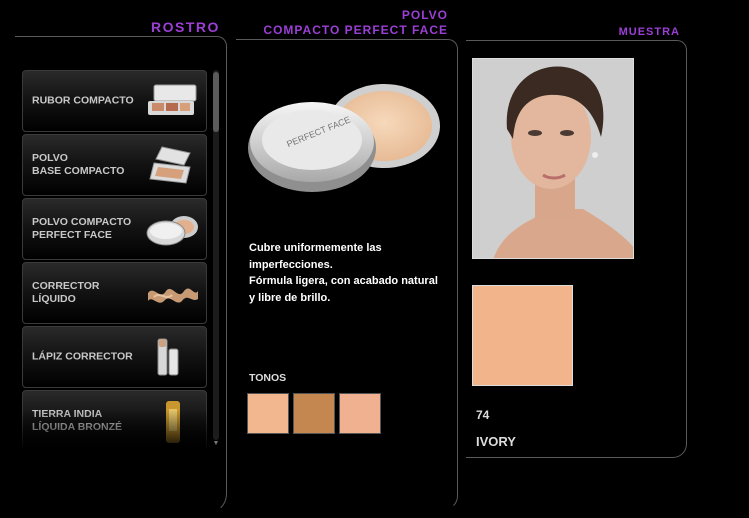  Describe the element at coordinates (216, 102) in the screenshot. I see `scroll-thumb` at that location.